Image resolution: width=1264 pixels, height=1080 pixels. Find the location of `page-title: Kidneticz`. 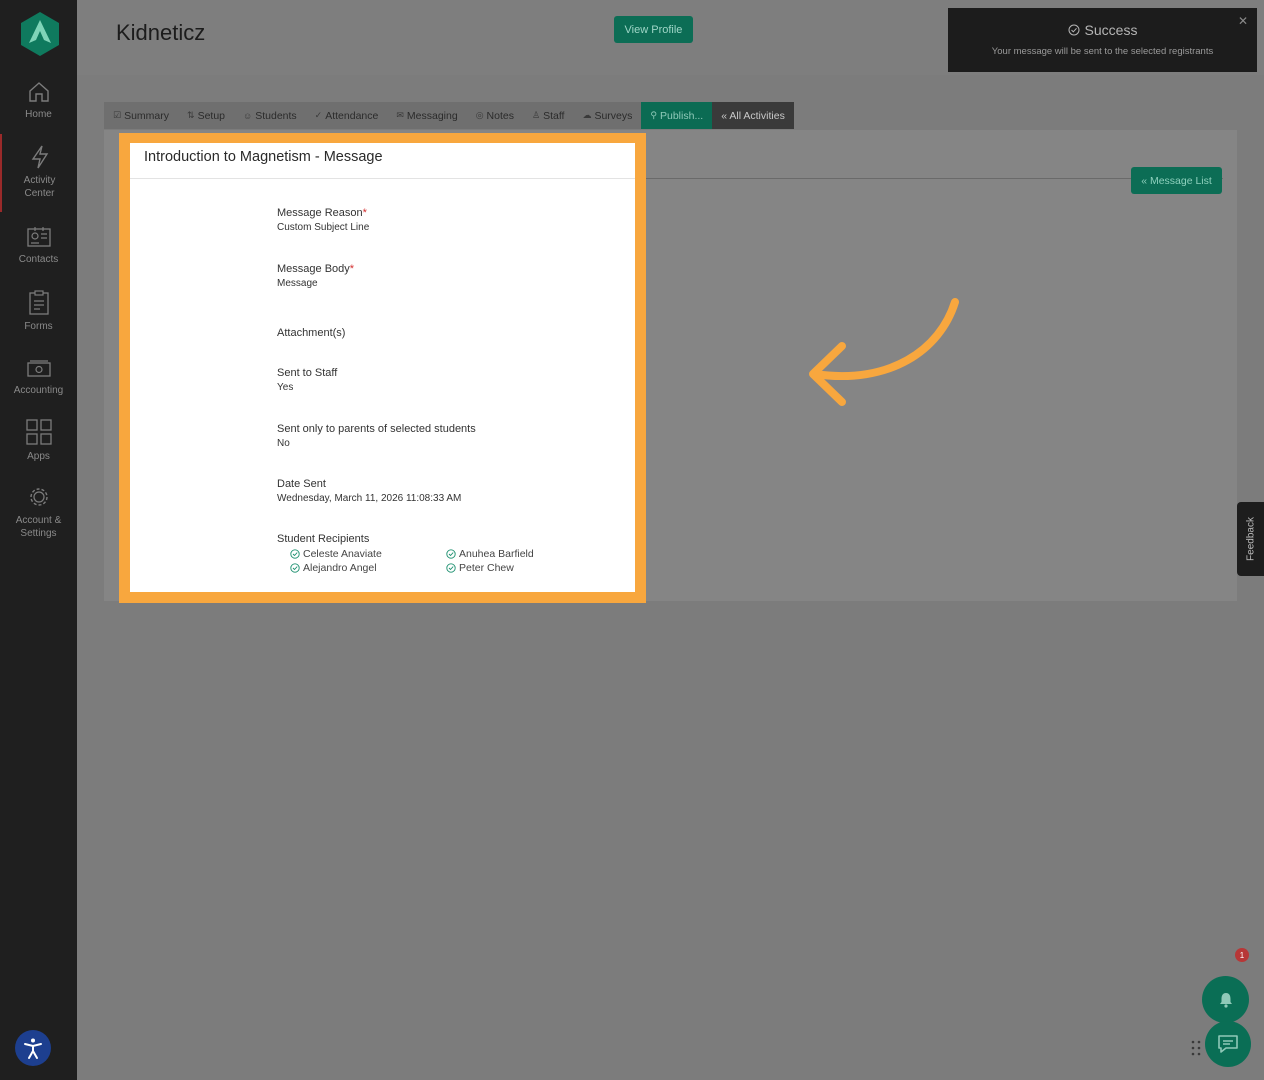

page-title: Kidneticz is located at coordinates (161, 32).